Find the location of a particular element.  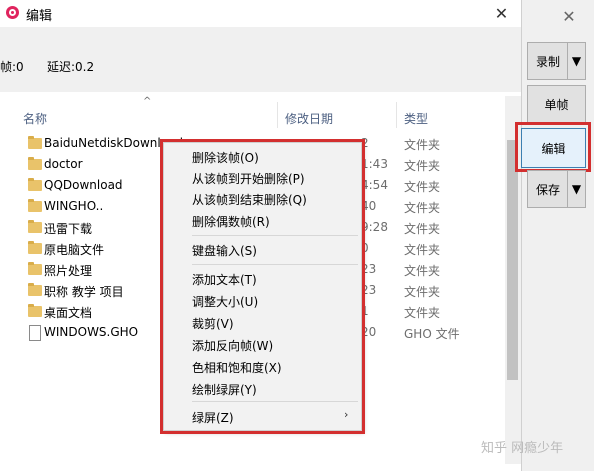

sort-ascending-icon: ^ is located at coordinates (147, 101).